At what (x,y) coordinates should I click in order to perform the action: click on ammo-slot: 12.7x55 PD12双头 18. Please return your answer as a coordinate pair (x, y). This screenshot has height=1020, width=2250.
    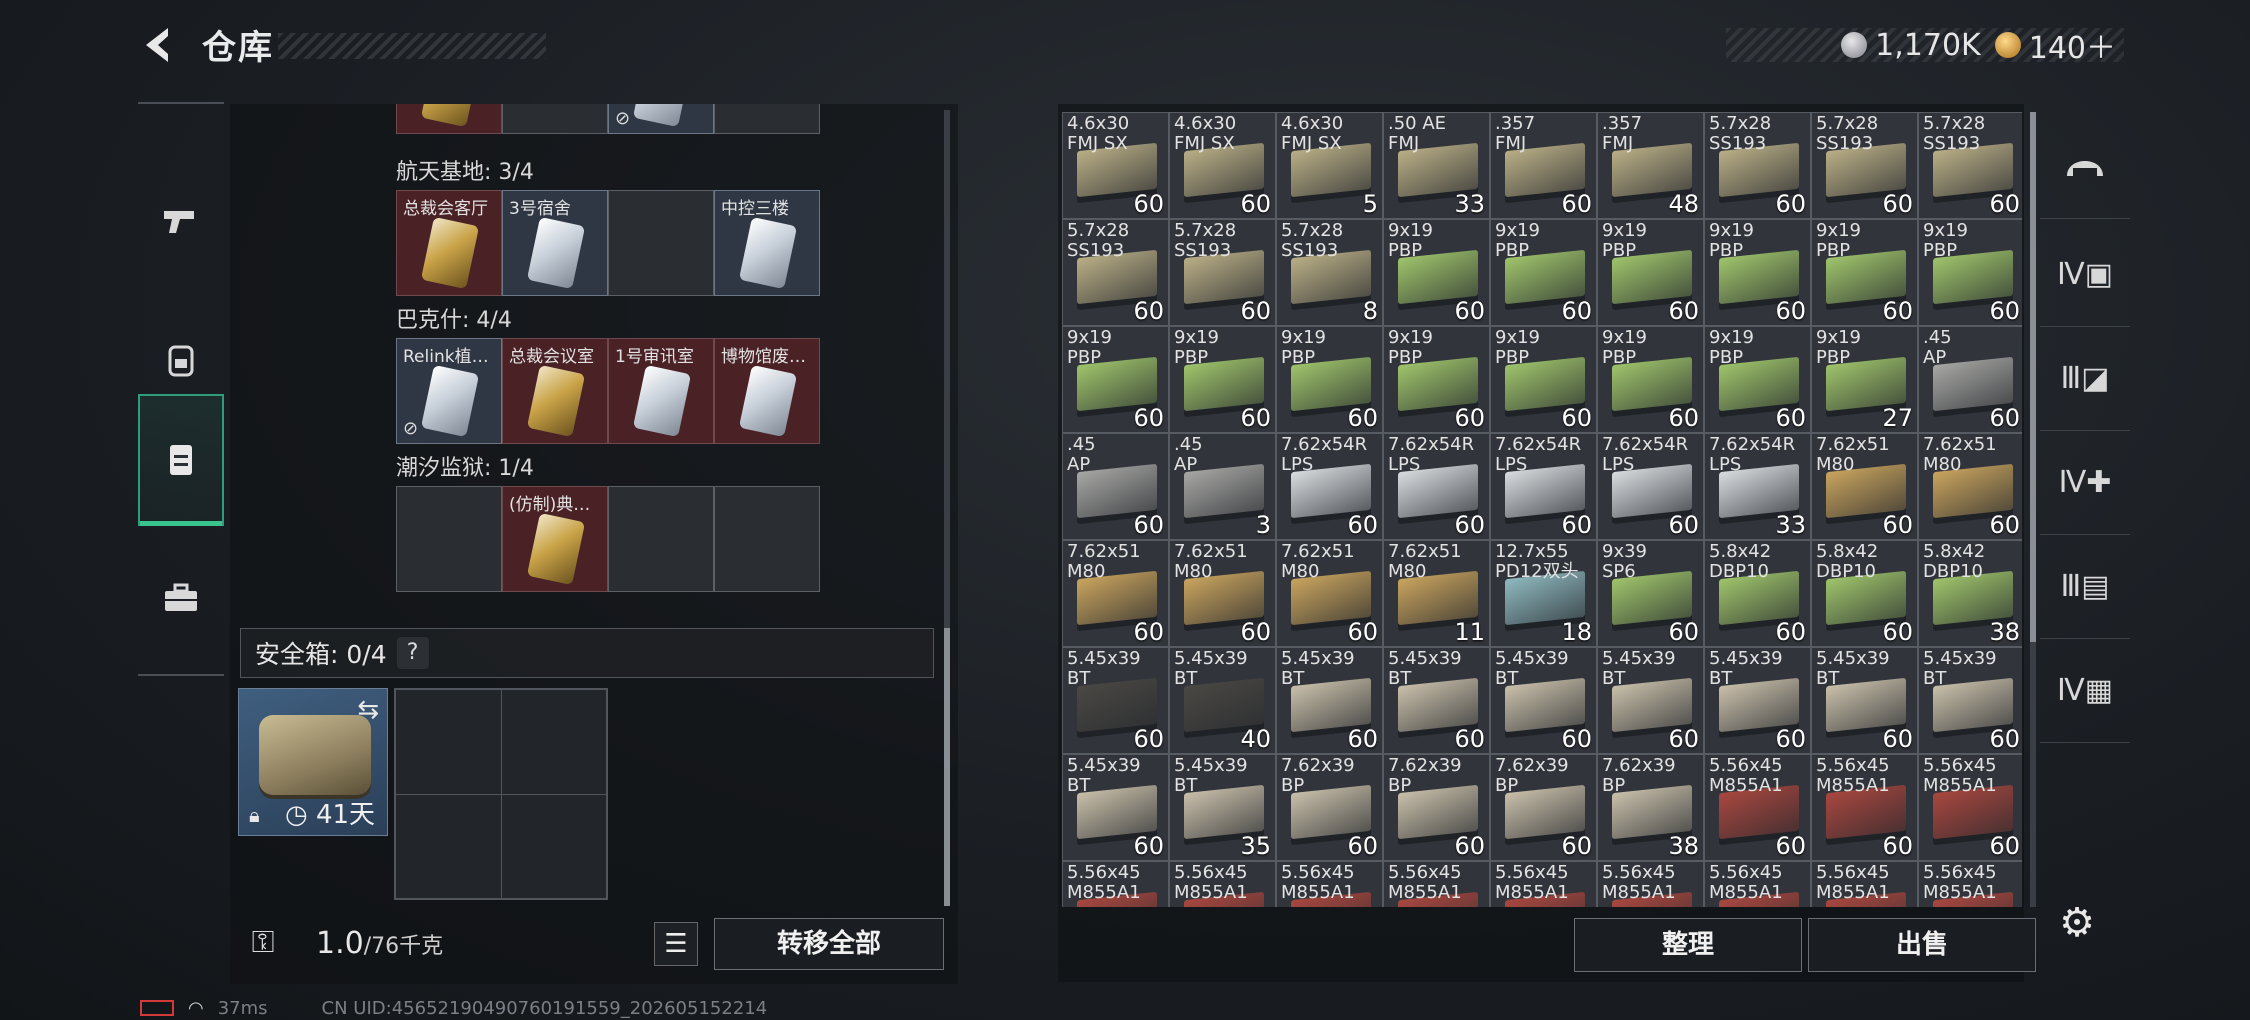
    Looking at the image, I should click on (1543, 593).